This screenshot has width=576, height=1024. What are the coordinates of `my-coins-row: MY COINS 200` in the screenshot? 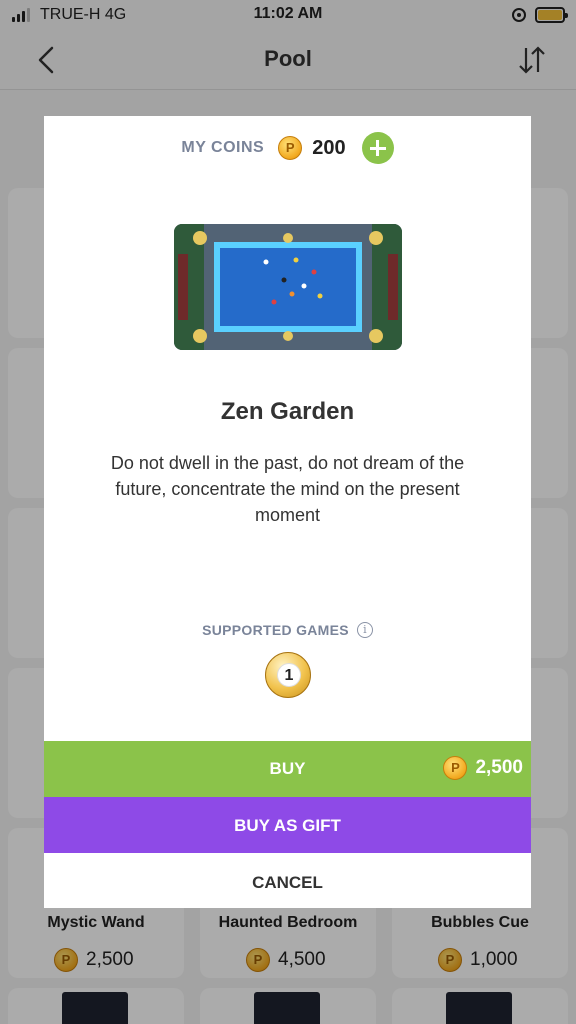 It's located at (287, 148).